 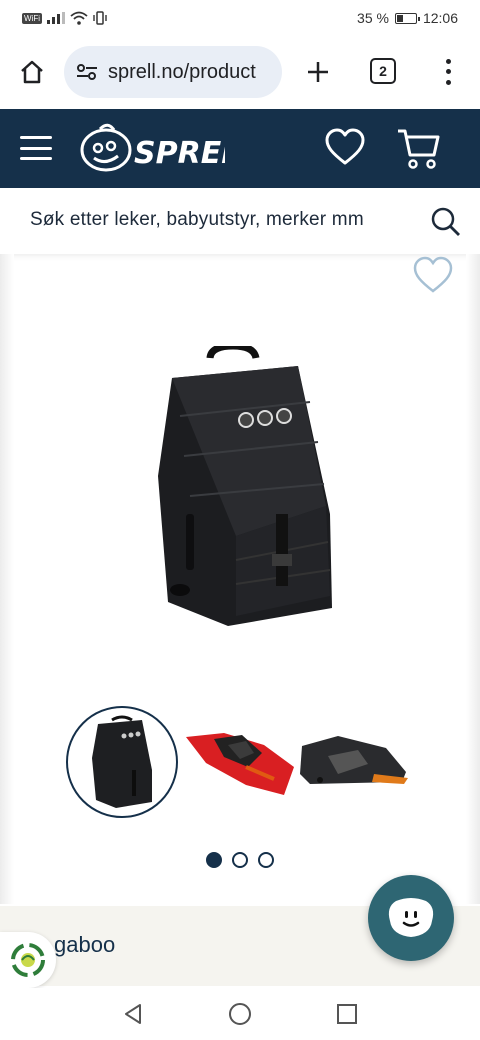 What do you see at coordinates (100, 18) in the screenshot?
I see `vibrate-icon` at bounding box center [100, 18].